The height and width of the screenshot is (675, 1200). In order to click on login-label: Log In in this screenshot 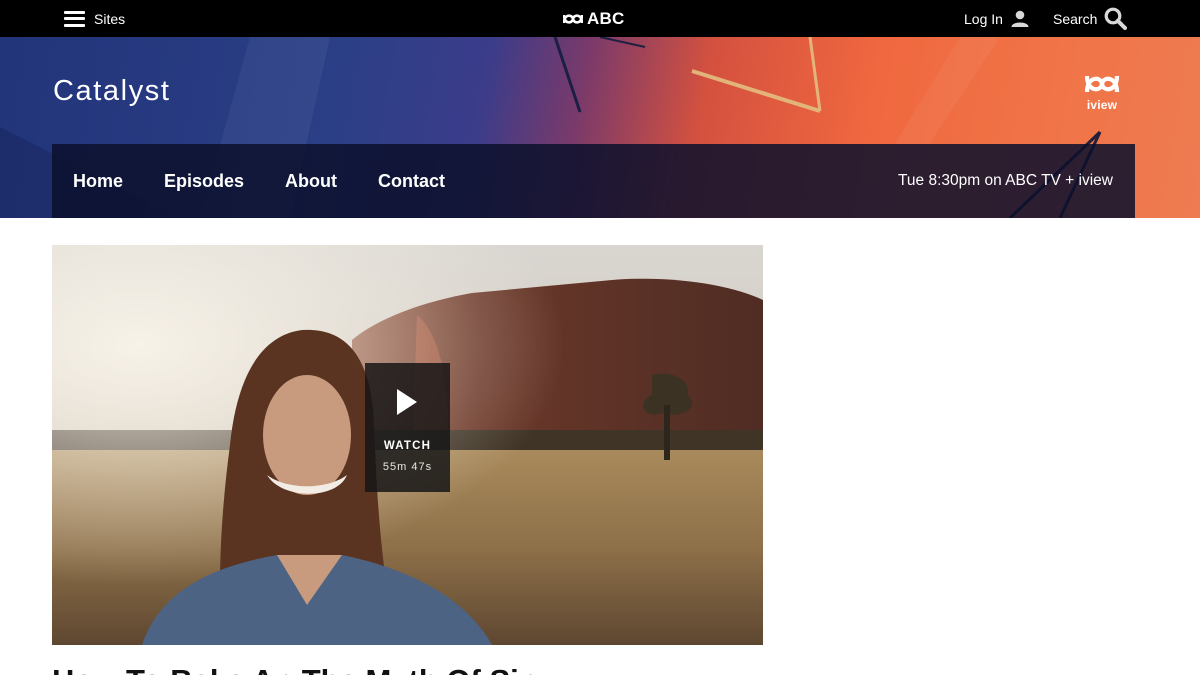, I will do `click(983, 18)`.